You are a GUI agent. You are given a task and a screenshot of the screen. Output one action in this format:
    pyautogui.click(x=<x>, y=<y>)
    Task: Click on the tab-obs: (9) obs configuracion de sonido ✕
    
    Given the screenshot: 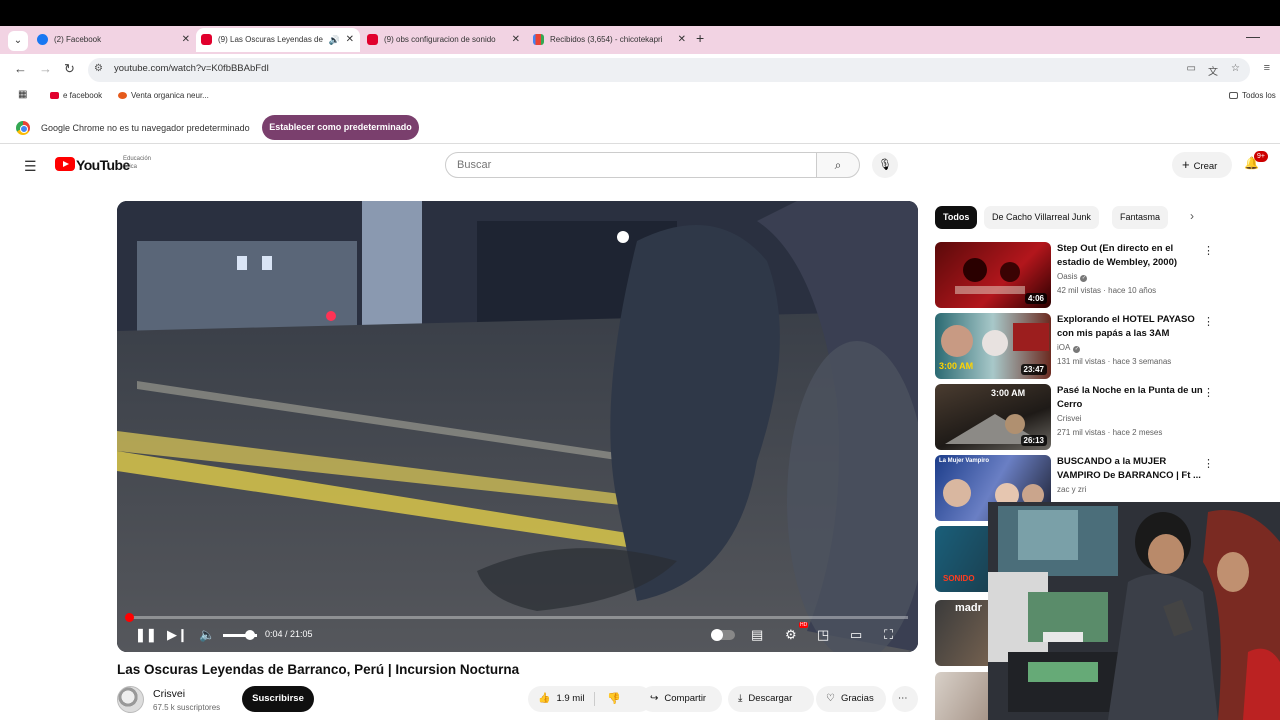 What is the action you would take?
    pyautogui.click(x=444, y=40)
    